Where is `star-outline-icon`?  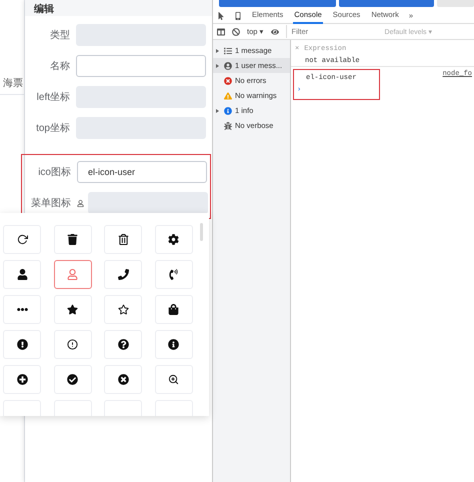
star-outline-icon is located at coordinates (123, 309).